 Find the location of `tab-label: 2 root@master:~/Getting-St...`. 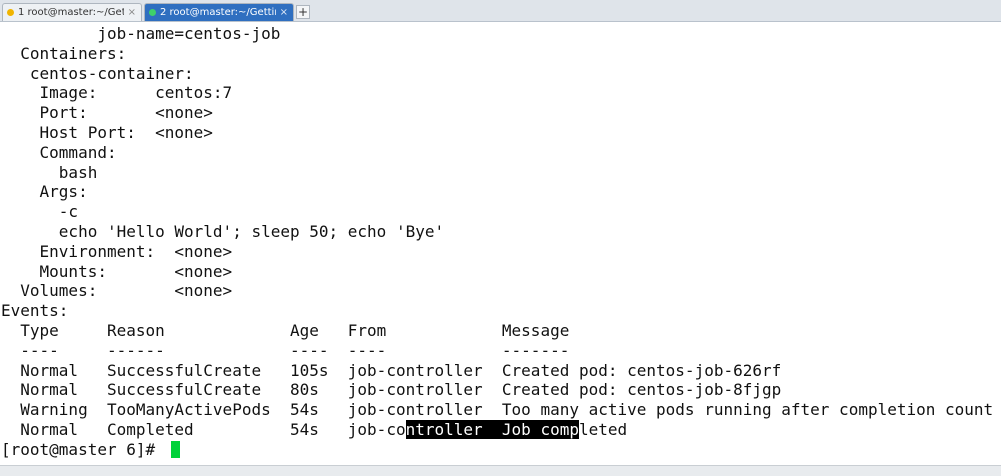

tab-label: 2 root@master:~/Getting-St... is located at coordinates (218, 12).